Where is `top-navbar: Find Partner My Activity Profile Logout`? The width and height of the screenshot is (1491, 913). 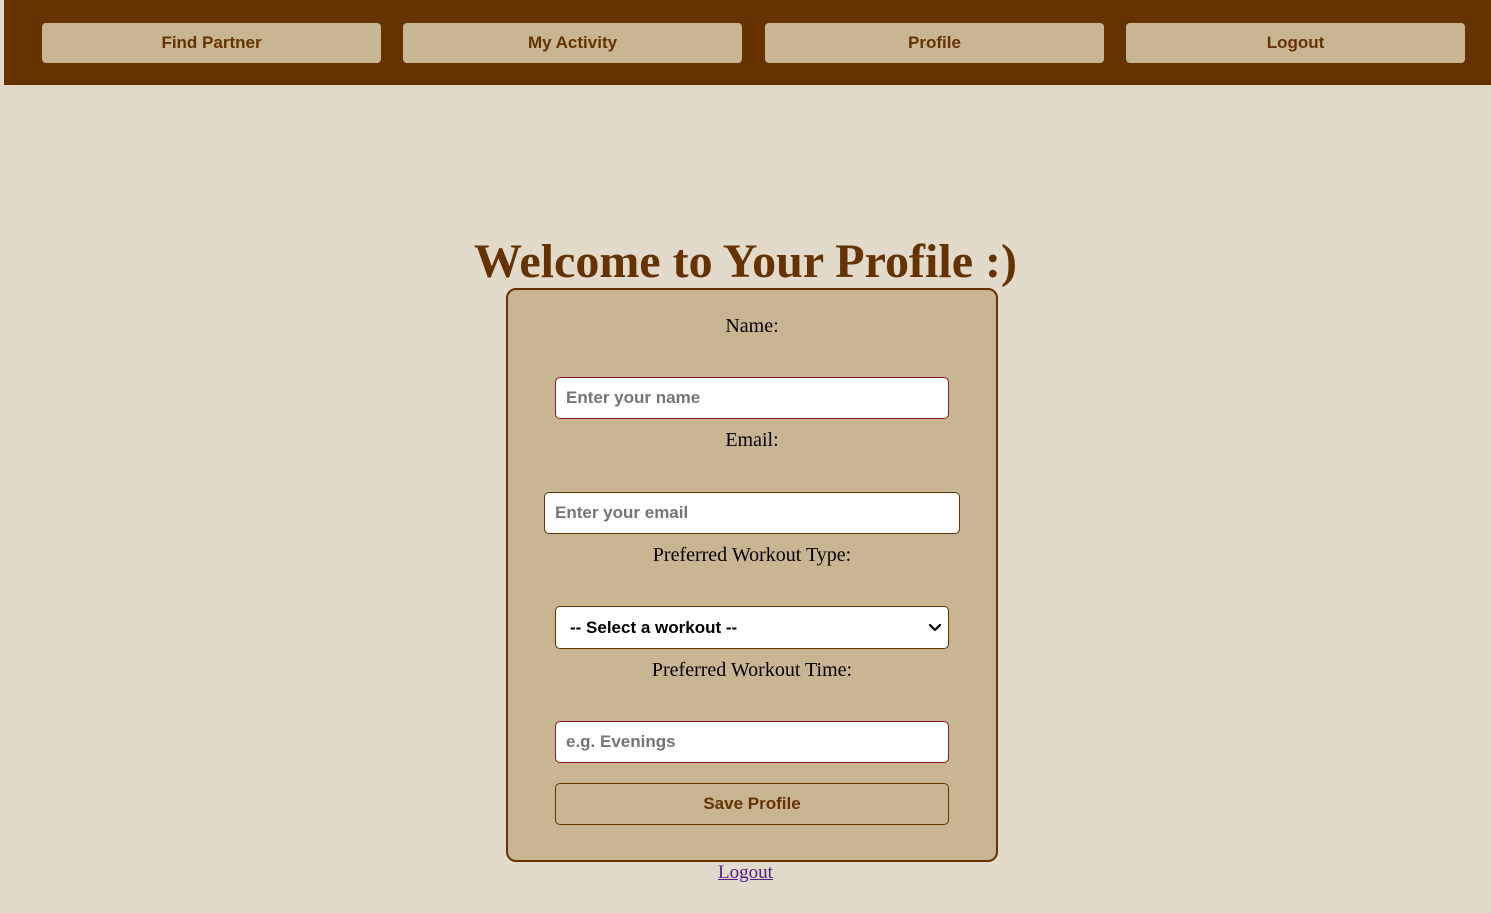
top-navbar: Find Partner My Activity Profile Logout is located at coordinates (747, 42).